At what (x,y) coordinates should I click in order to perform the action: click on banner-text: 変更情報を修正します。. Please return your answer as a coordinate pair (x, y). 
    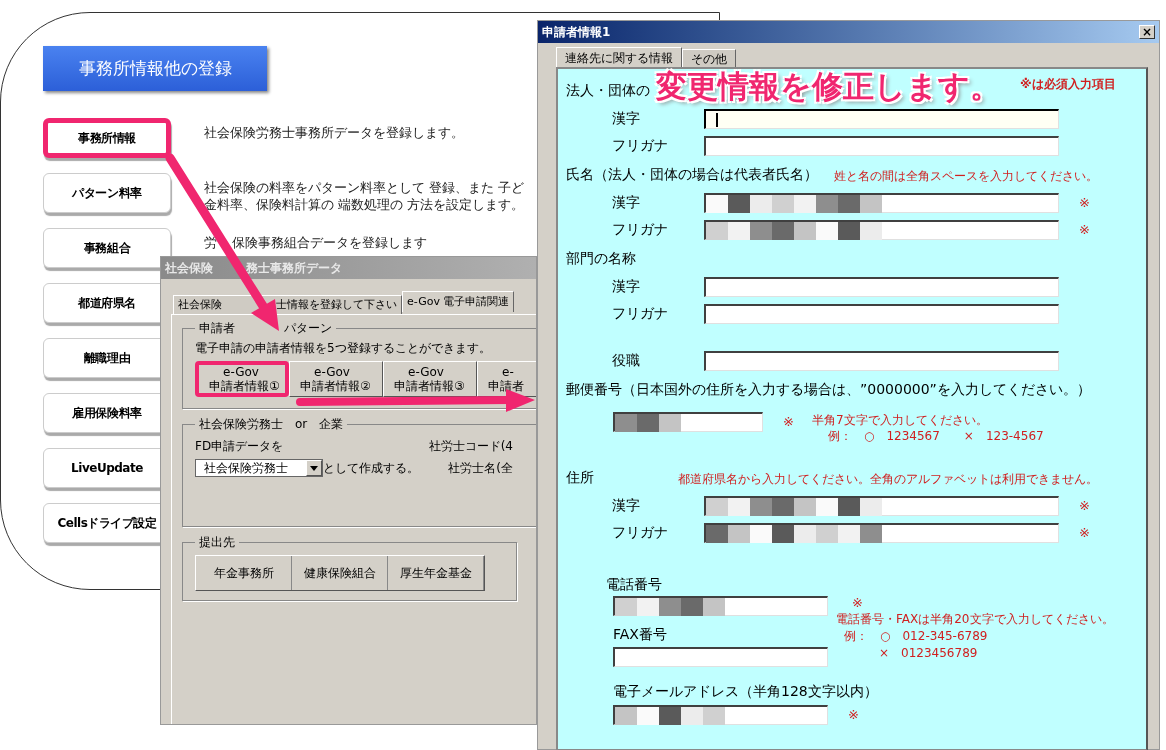
    Looking at the image, I should click on (828, 86).